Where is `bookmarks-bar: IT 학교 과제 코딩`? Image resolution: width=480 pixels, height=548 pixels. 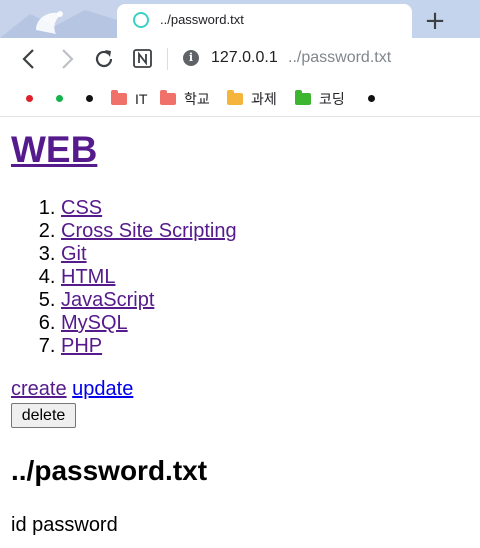
bookmarks-bar: IT 학교 과제 코딩 is located at coordinates (240, 98).